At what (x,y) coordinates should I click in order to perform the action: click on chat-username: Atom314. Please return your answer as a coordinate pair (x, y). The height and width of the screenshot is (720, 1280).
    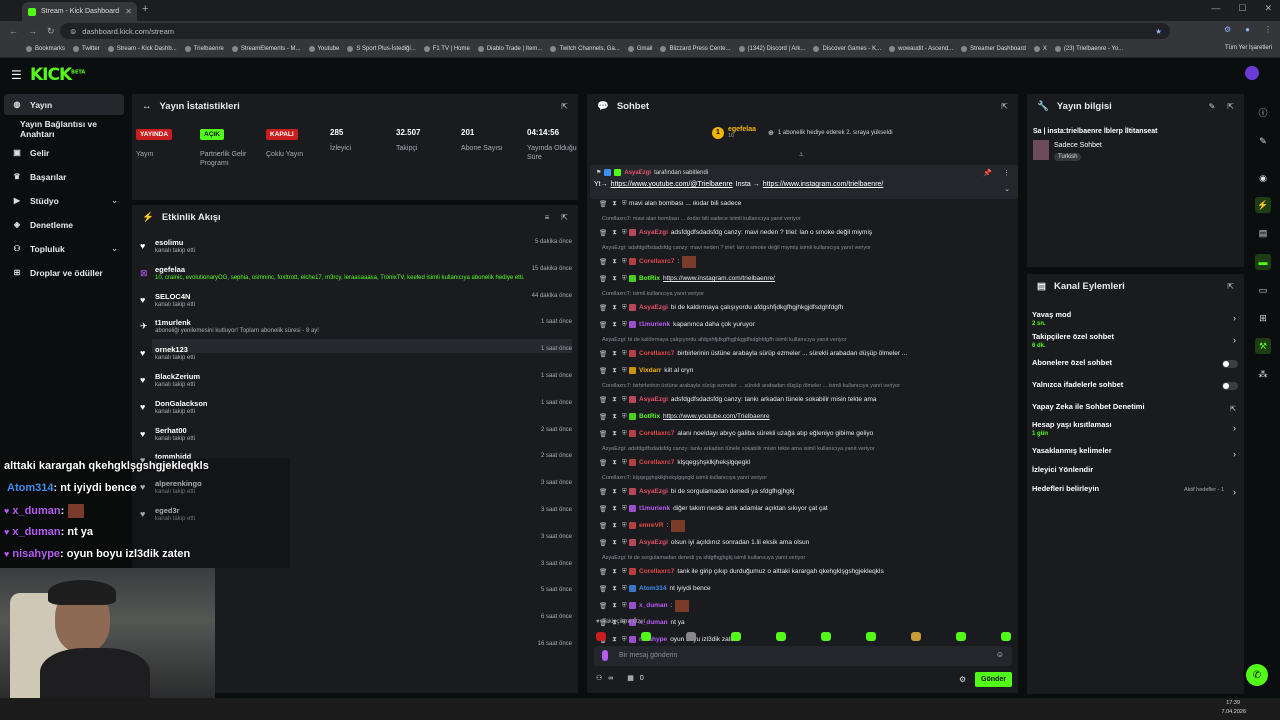
    Looking at the image, I should click on (652, 588).